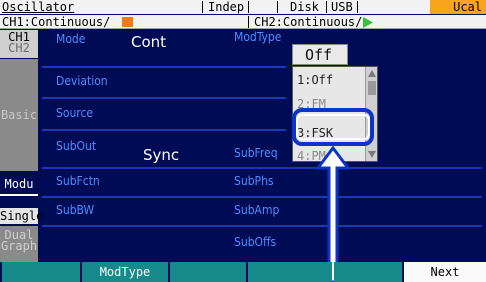 This screenshot has width=486, height=282. I want to click on scroll-up-icon, so click(372, 73).